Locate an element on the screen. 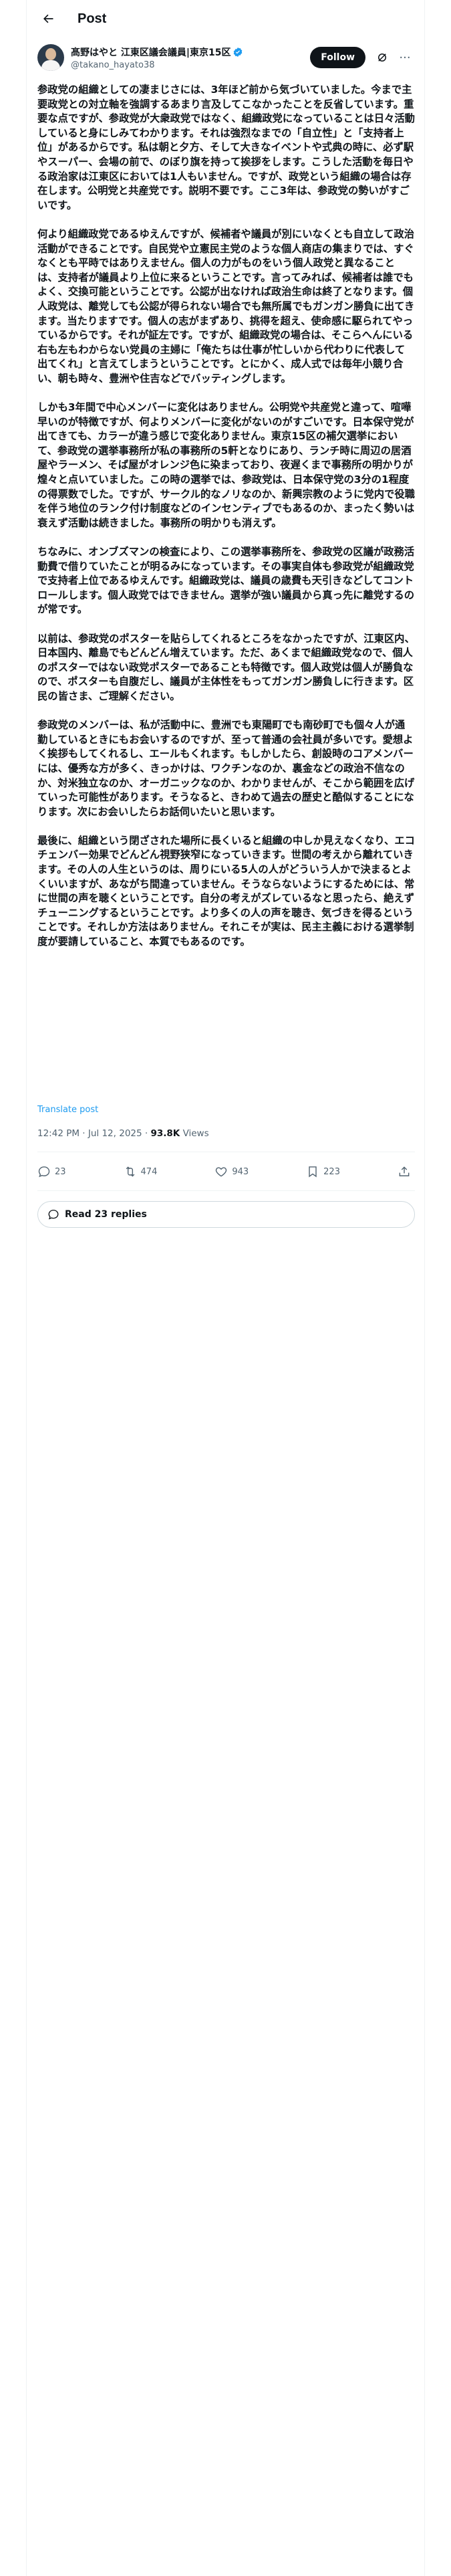 The height and width of the screenshot is (2576, 451). tweet-meta: 12:42 PM · Jul 12, 2025 · 93.8K Views is located at coordinates (123, 1133).